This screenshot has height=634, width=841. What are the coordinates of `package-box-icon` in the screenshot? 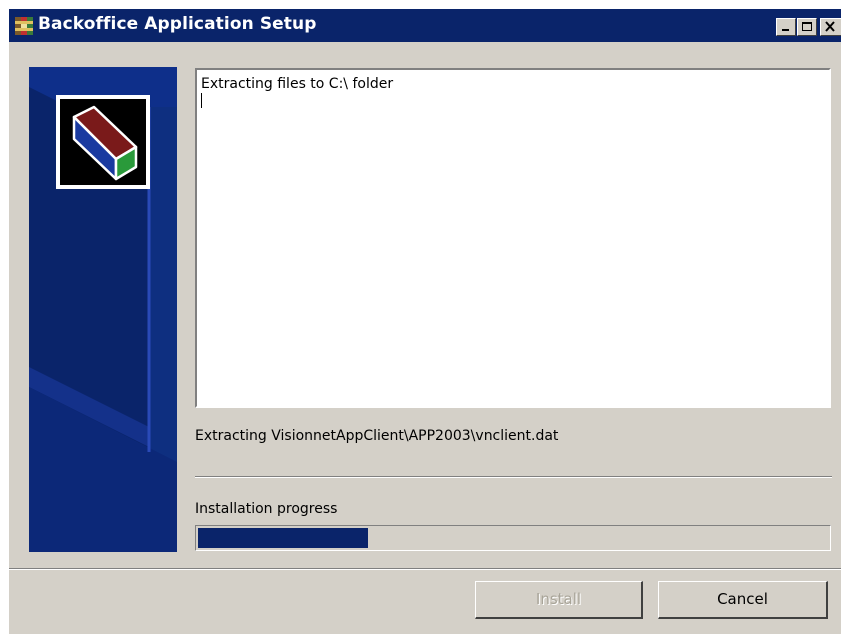 It's located at (105, 143).